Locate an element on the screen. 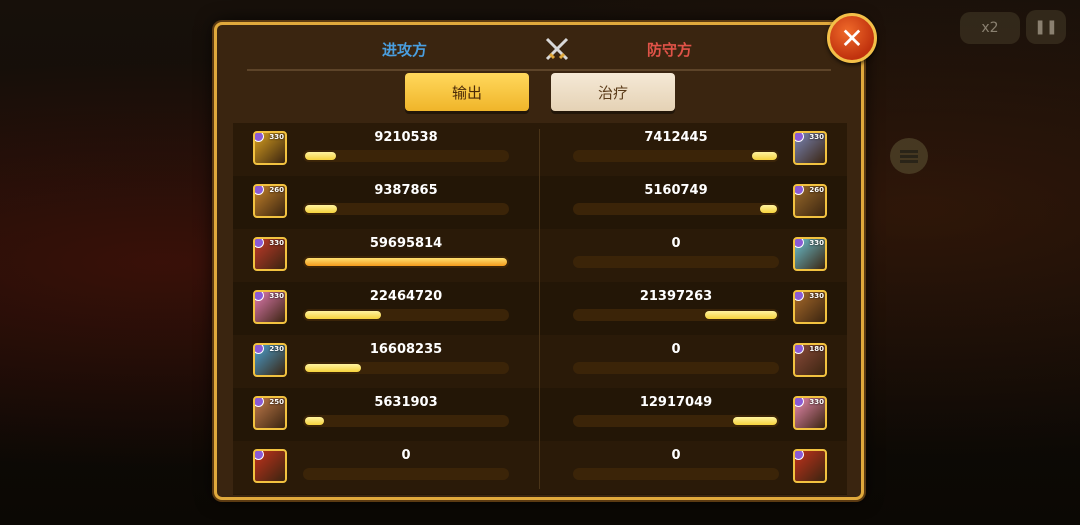 Image resolution: width=1080 pixels, height=525 pixels. close-icon: ✕ is located at coordinates (852, 38).